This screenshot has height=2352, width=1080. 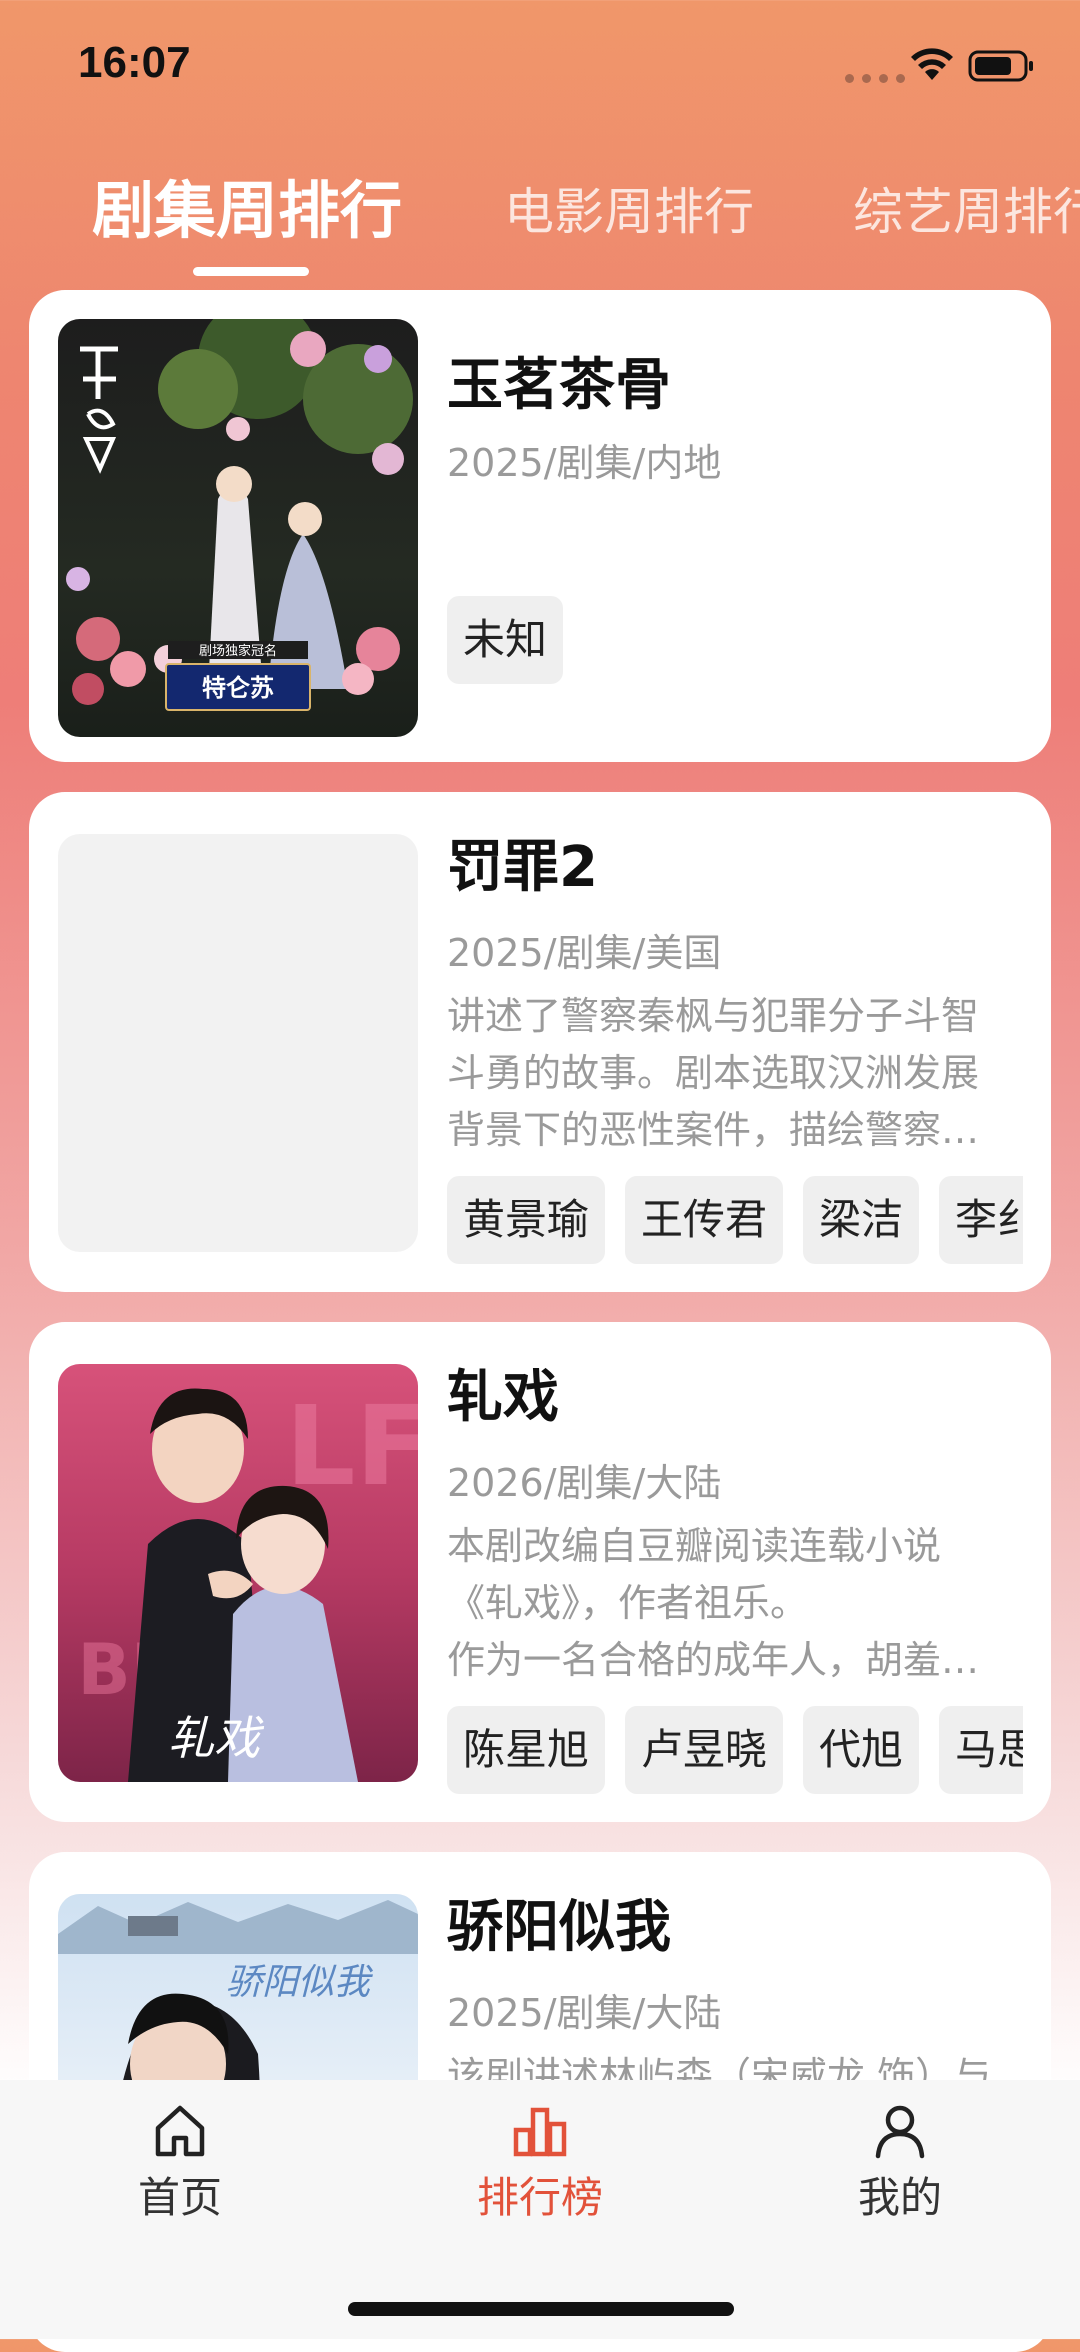 What do you see at coordinates (251, 271) in the screenshot?
I see `active-tab-indicator` at bounding box center [251, 271].